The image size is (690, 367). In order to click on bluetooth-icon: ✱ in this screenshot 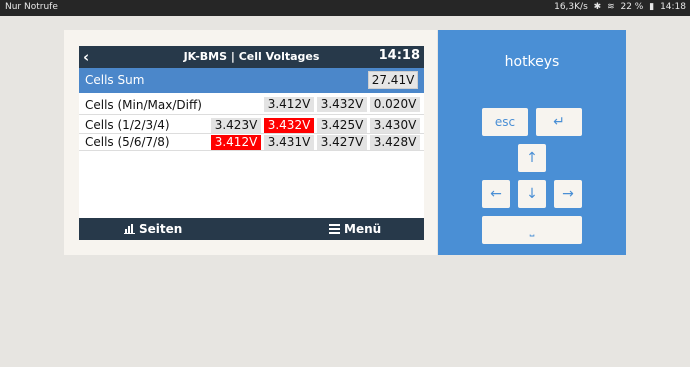, I will do `click(597, 7)`.